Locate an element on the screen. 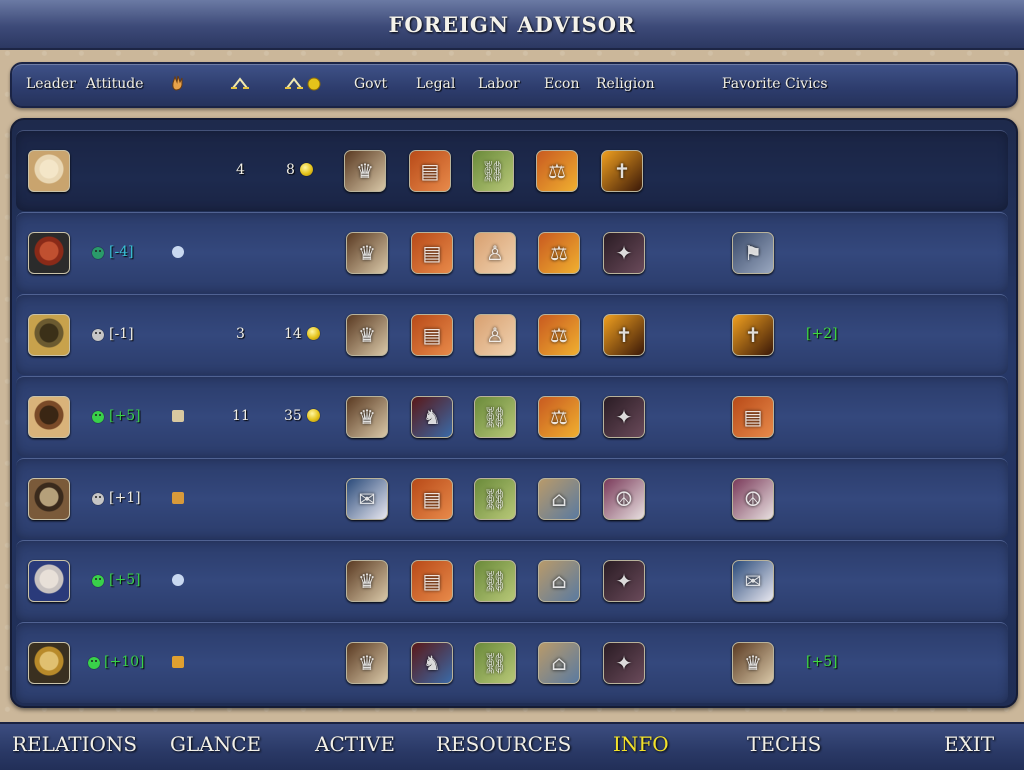 The image size is (1024, 770). nav-relations-button: RELATIONS is located at coordinates (74, 744).